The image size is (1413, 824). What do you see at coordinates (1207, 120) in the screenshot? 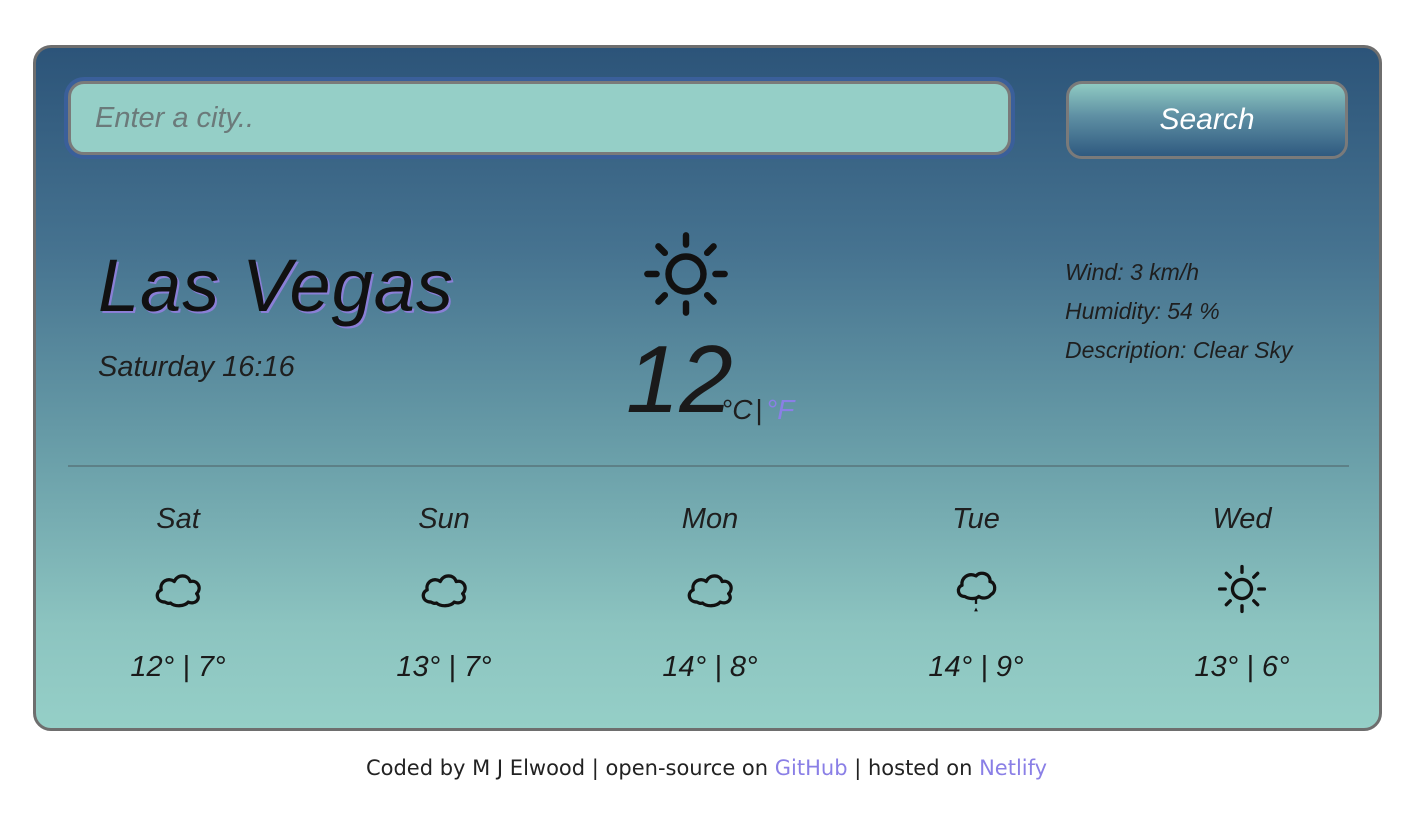
I see `search-button: Search` at bounding box center [1207, 120].